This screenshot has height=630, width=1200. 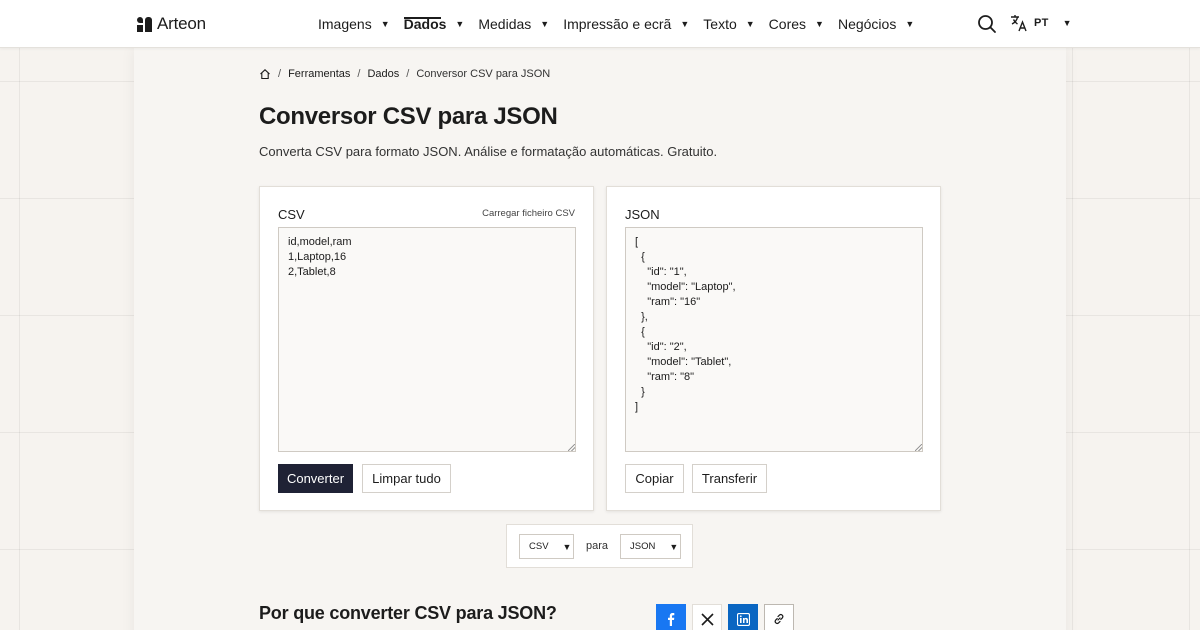 What do you see at coordinates (720, 24) in the screenshot?
I see `nav-label: Texto` at bounding box center [720, 24].